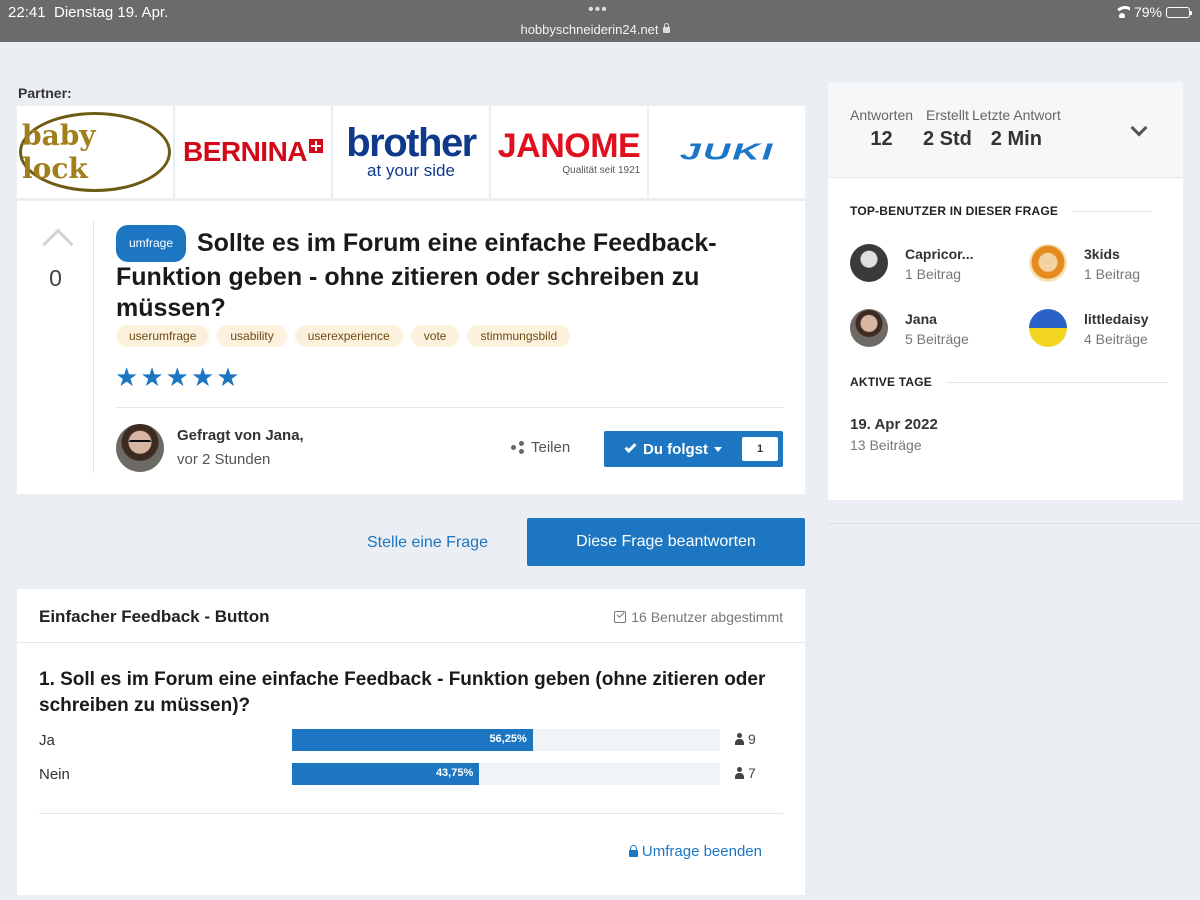 The image size is (1200, 900). Describe the element at coordinates (675, 449) in the screenshot. I see `follow-label: Du folgst` at that location.